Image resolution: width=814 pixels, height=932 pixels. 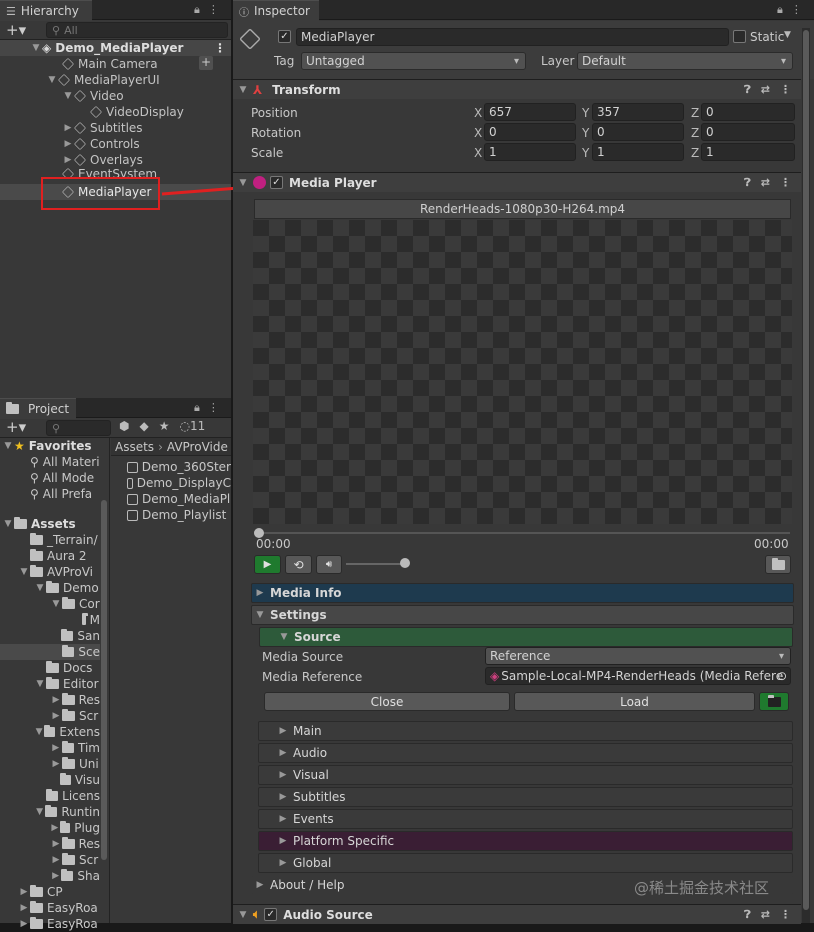 What do you see at coordinates (765, 183) in the screenshot?
I see `preset-icon: ⇄` at bounding box center [765, 183].